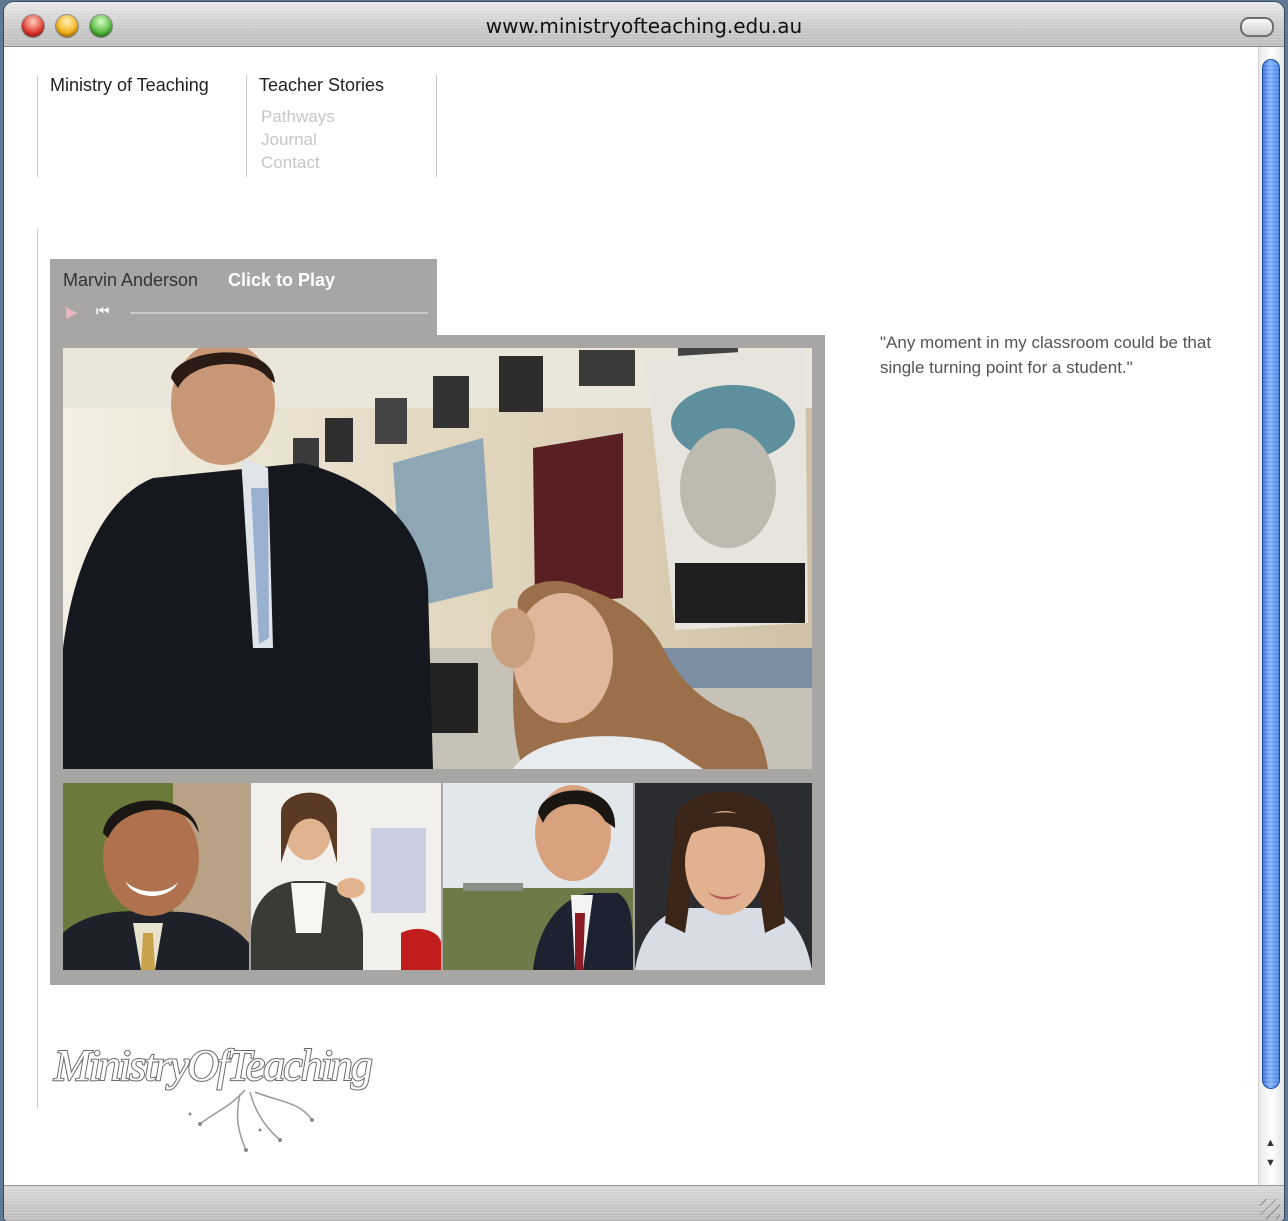 Image resolution: width=1288 pixels, height=1221 pixels. I want to click on rewind-icon: ⏮, so click(103, 311).